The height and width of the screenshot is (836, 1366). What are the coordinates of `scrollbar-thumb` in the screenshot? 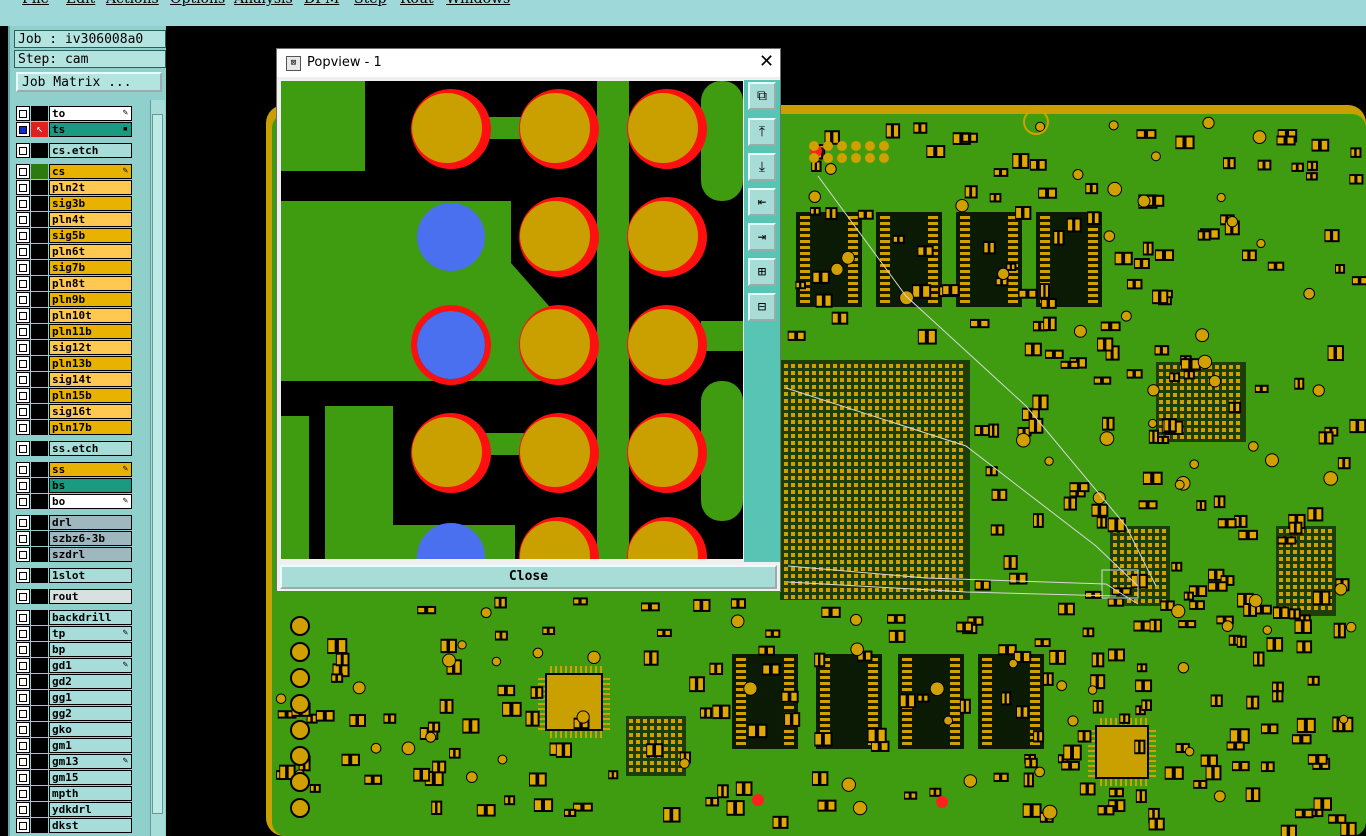 It's located at (157, 464).